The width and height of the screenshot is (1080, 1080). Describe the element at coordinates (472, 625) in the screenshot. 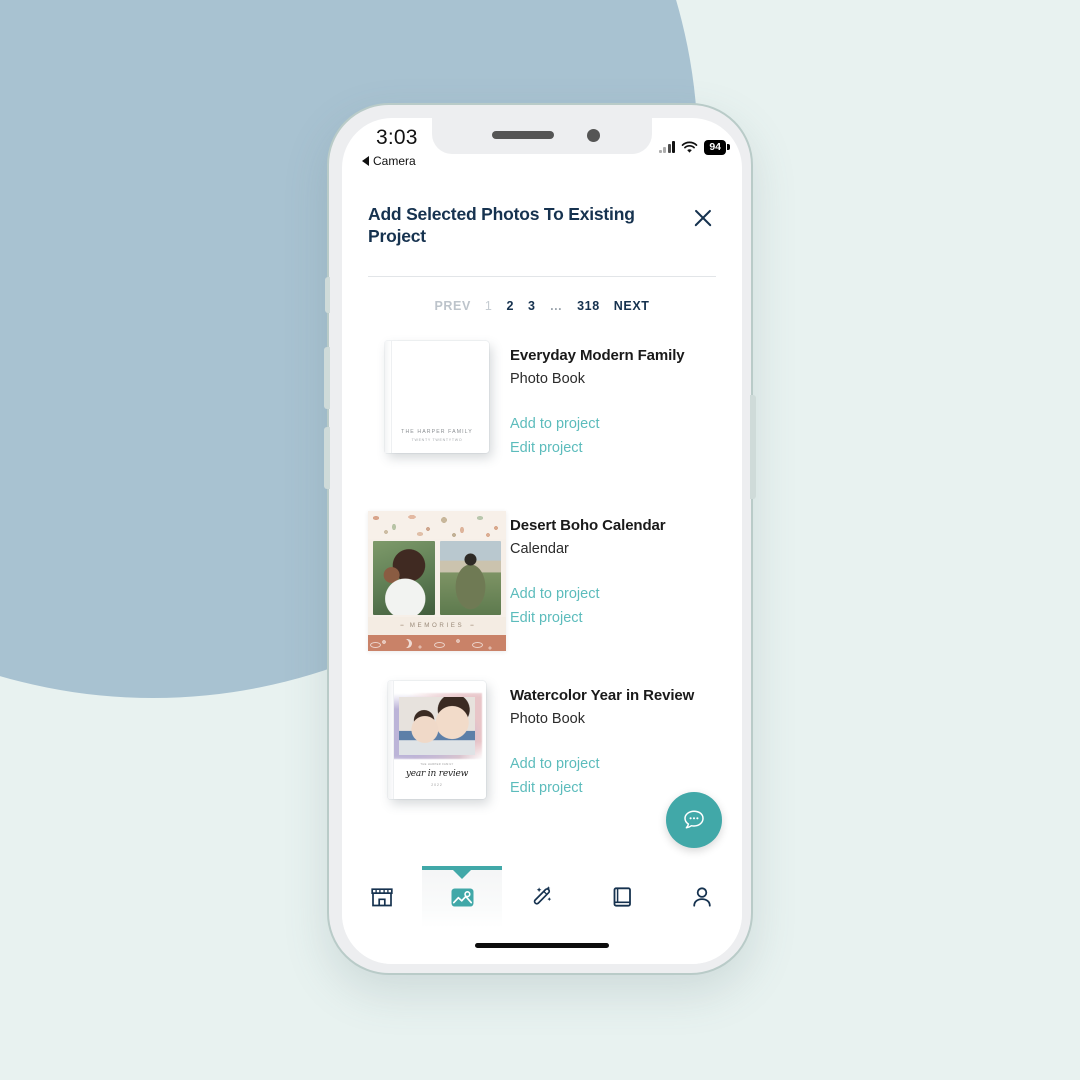

I see `ornament-right: ••` at that location.